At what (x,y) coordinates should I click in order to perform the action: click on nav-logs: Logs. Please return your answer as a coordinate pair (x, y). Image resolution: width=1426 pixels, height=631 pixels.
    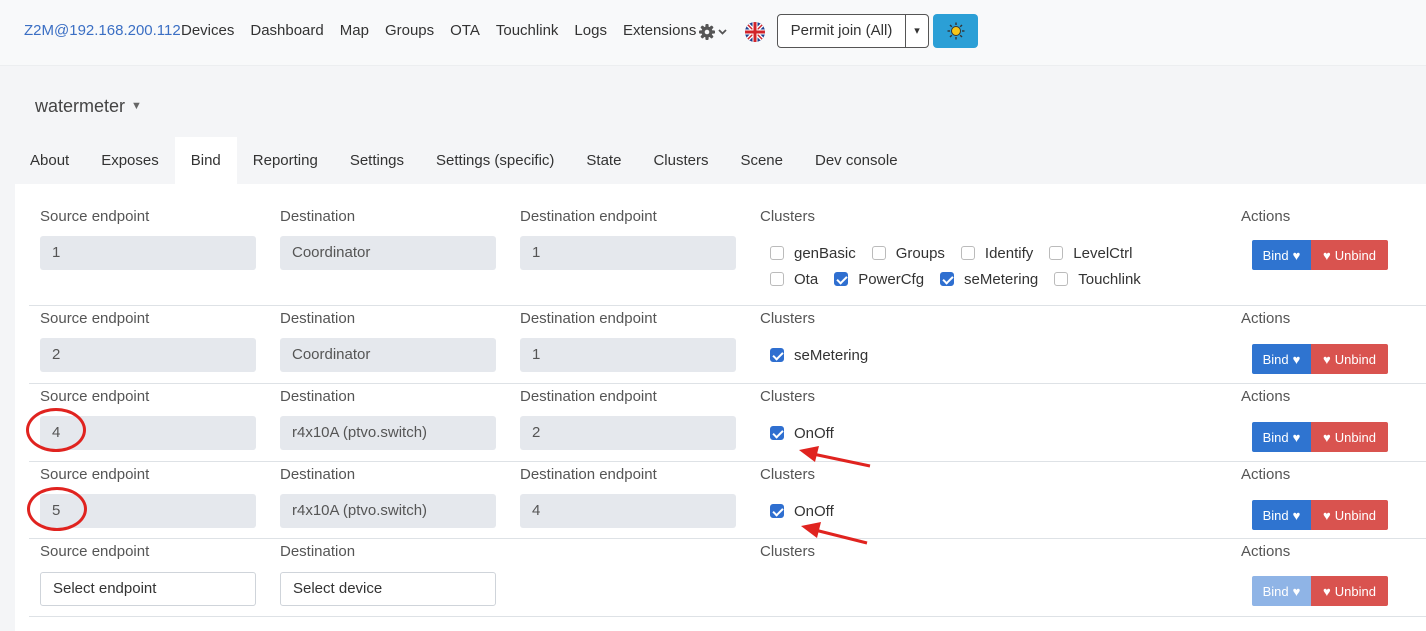
    Looking at the image, I should click on (590, 30).